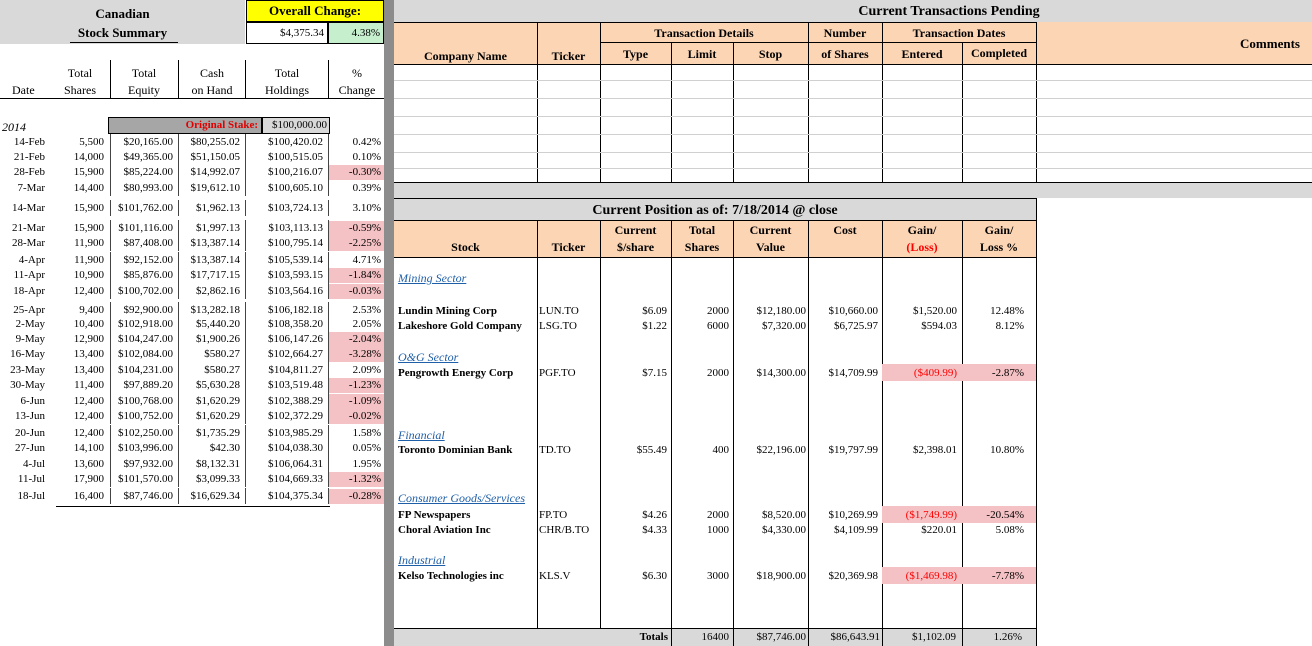  I want to click on summary-cell-equity: $87,408.00, so click(142, 243).